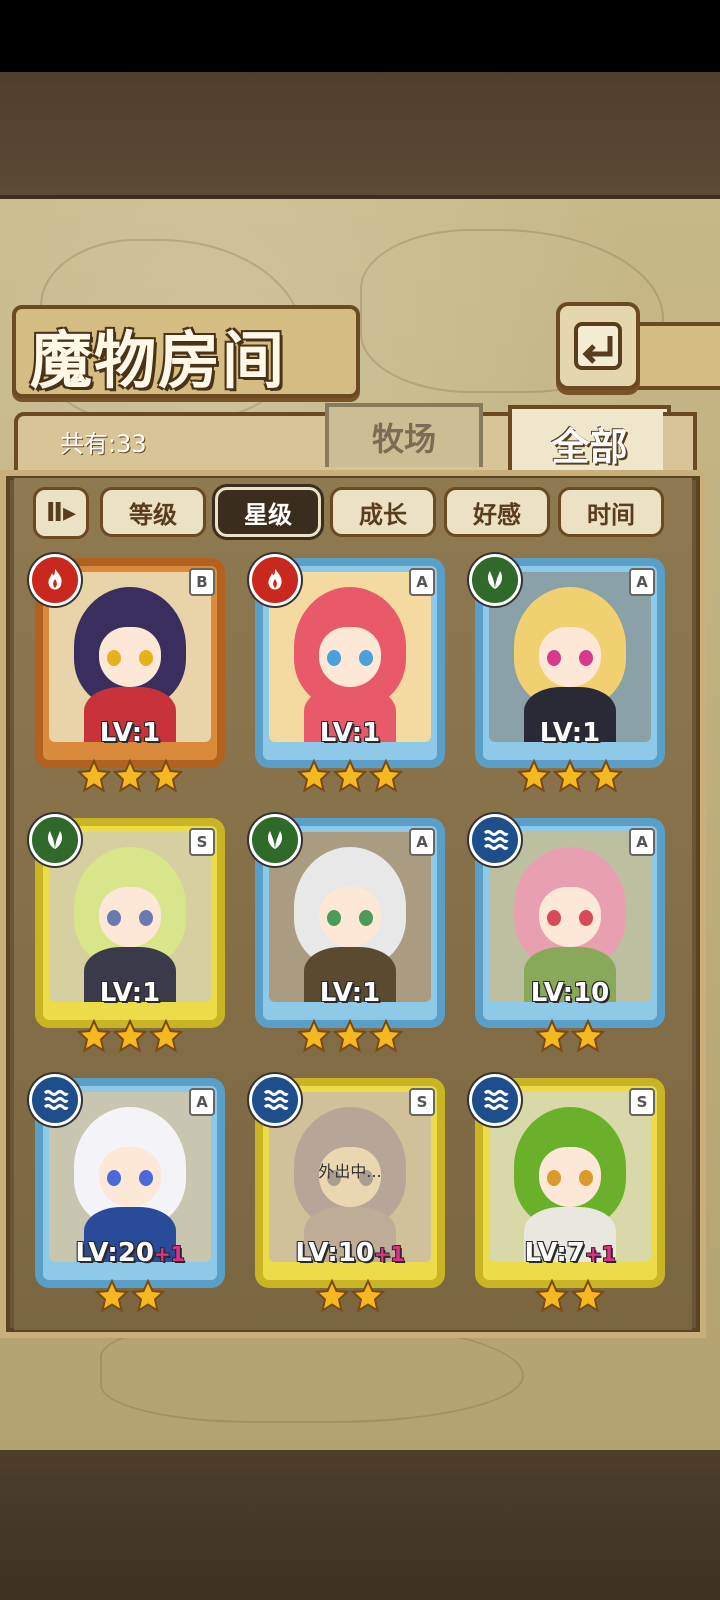 The image size is (720, 1600). Describe the element at coordinates (202, 582) in the screenshot. I see `rank-badge: B` at that location.